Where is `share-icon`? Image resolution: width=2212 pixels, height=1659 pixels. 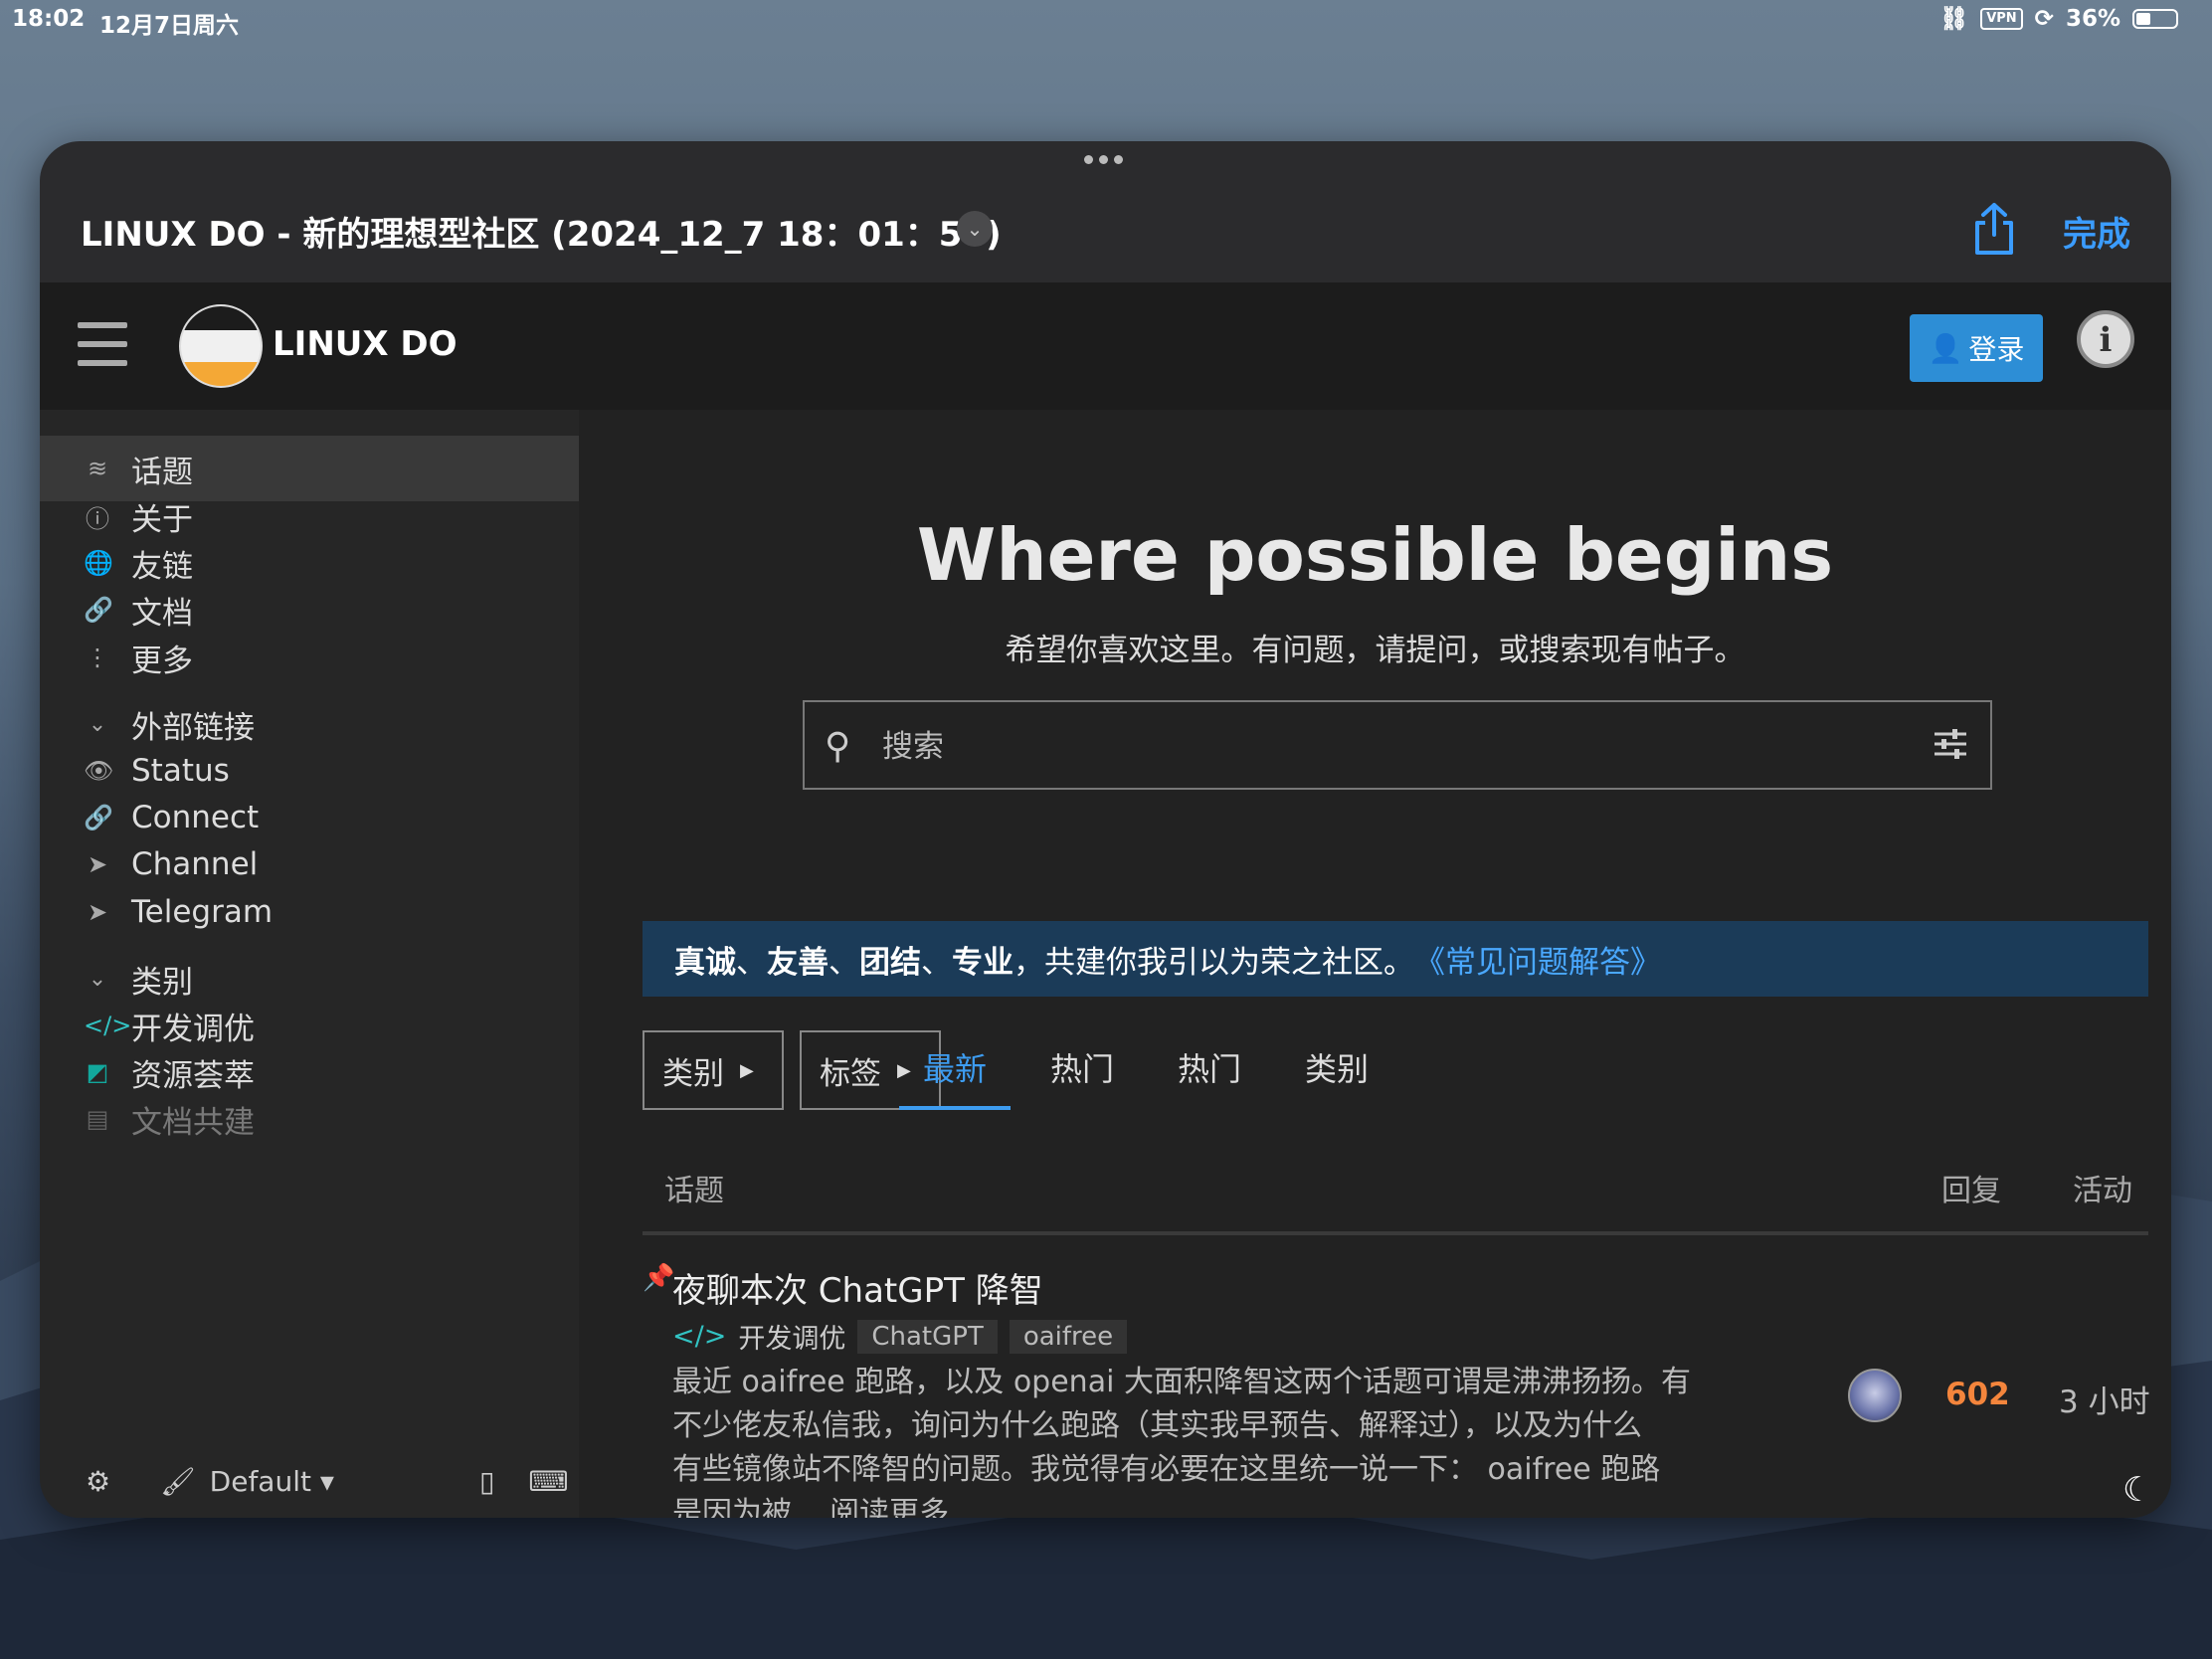
share-icon is located at coordinates (1994, 229).